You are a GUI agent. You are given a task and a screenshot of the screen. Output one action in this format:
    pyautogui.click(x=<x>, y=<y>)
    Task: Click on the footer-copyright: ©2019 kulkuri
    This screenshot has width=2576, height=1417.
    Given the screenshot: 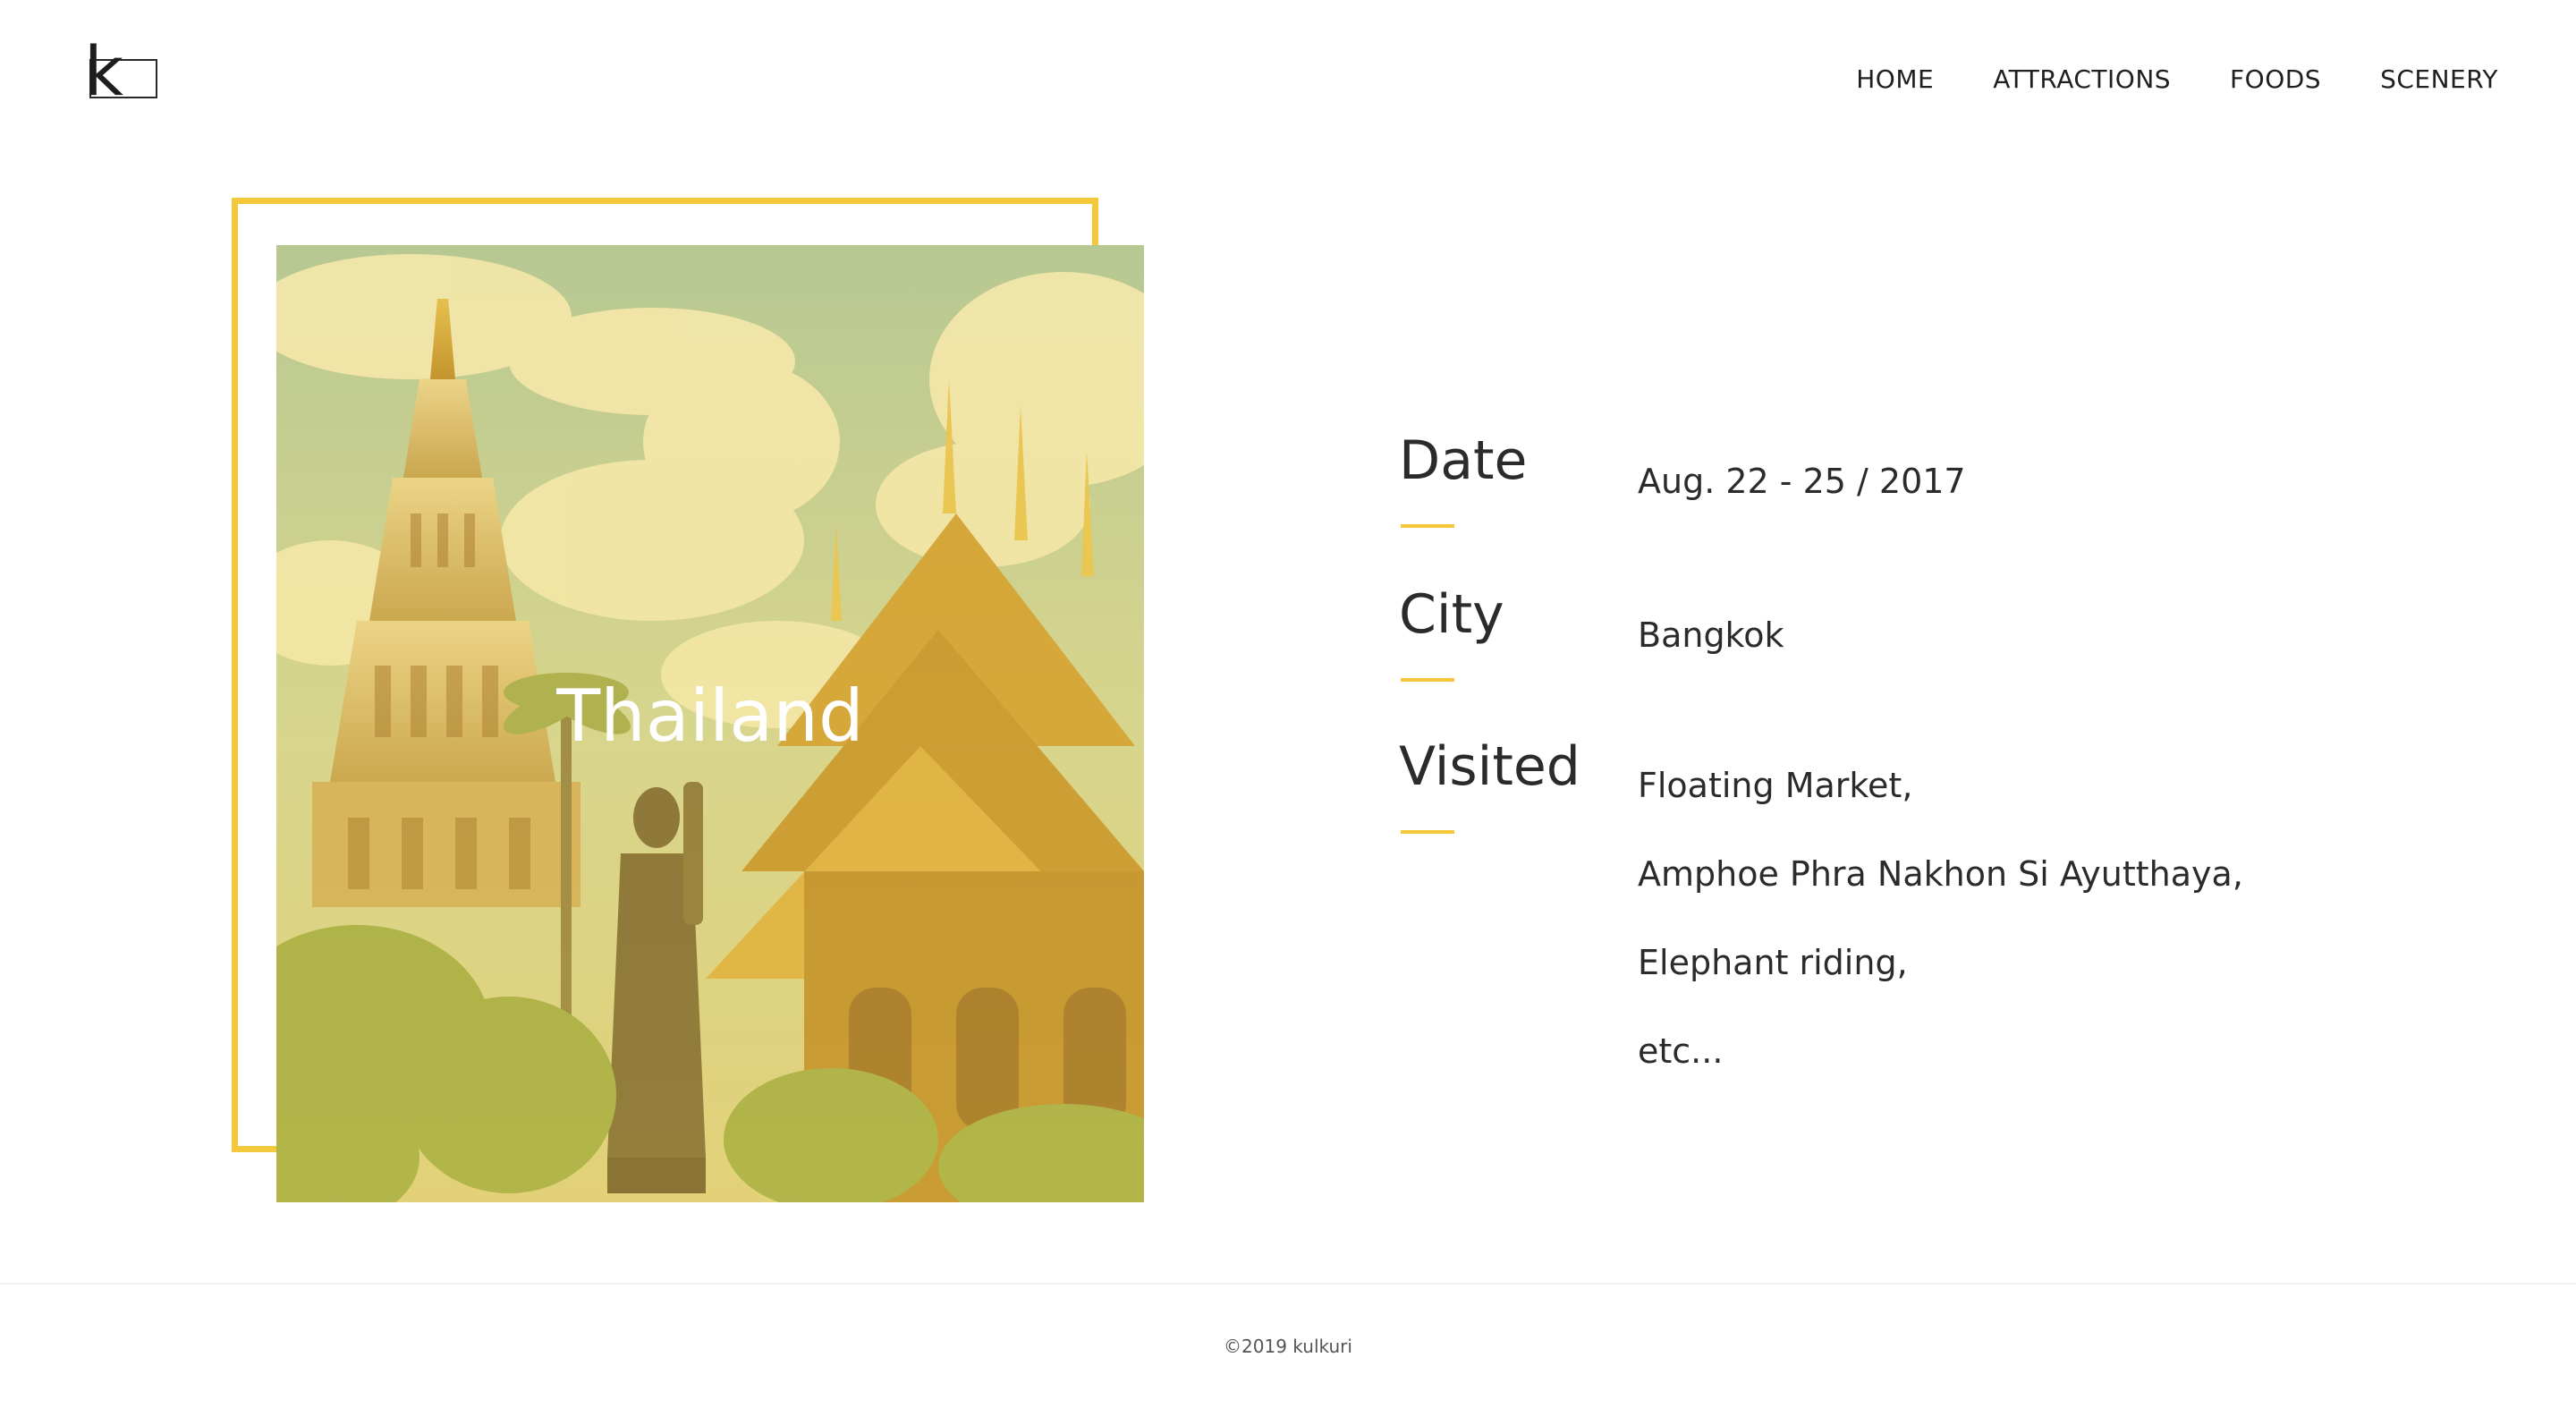 What is the action you would take?
    pyautogui.click(x=1288, y=1347)
    